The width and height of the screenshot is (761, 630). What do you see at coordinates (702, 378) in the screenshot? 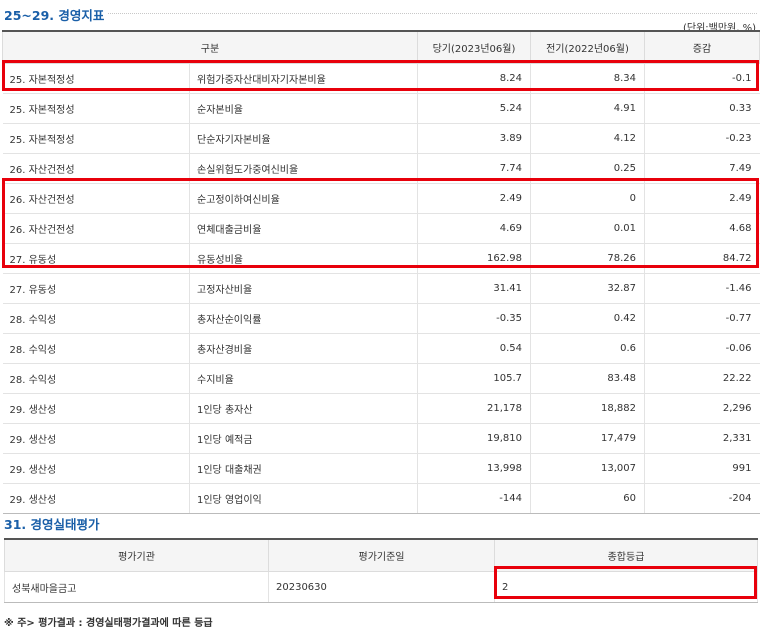
I see `cell-change: 22.22` at bounding box center [702, 378].